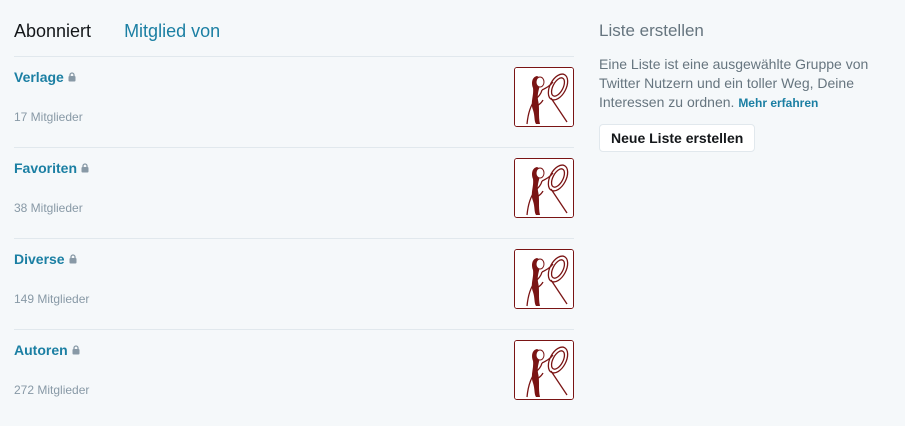 The image size is (905, 426). What do you see at coordinates (52, 31) in the screenshot?
I see `tab-subscribed: Abonniert` at bounding box center [52, 31].